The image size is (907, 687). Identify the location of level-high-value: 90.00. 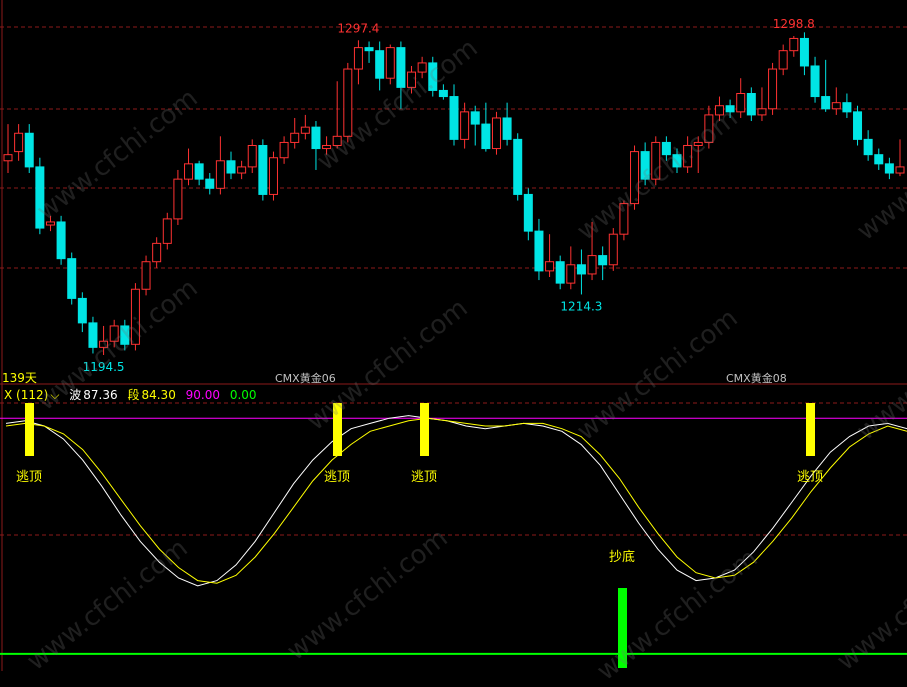
(203, 395).